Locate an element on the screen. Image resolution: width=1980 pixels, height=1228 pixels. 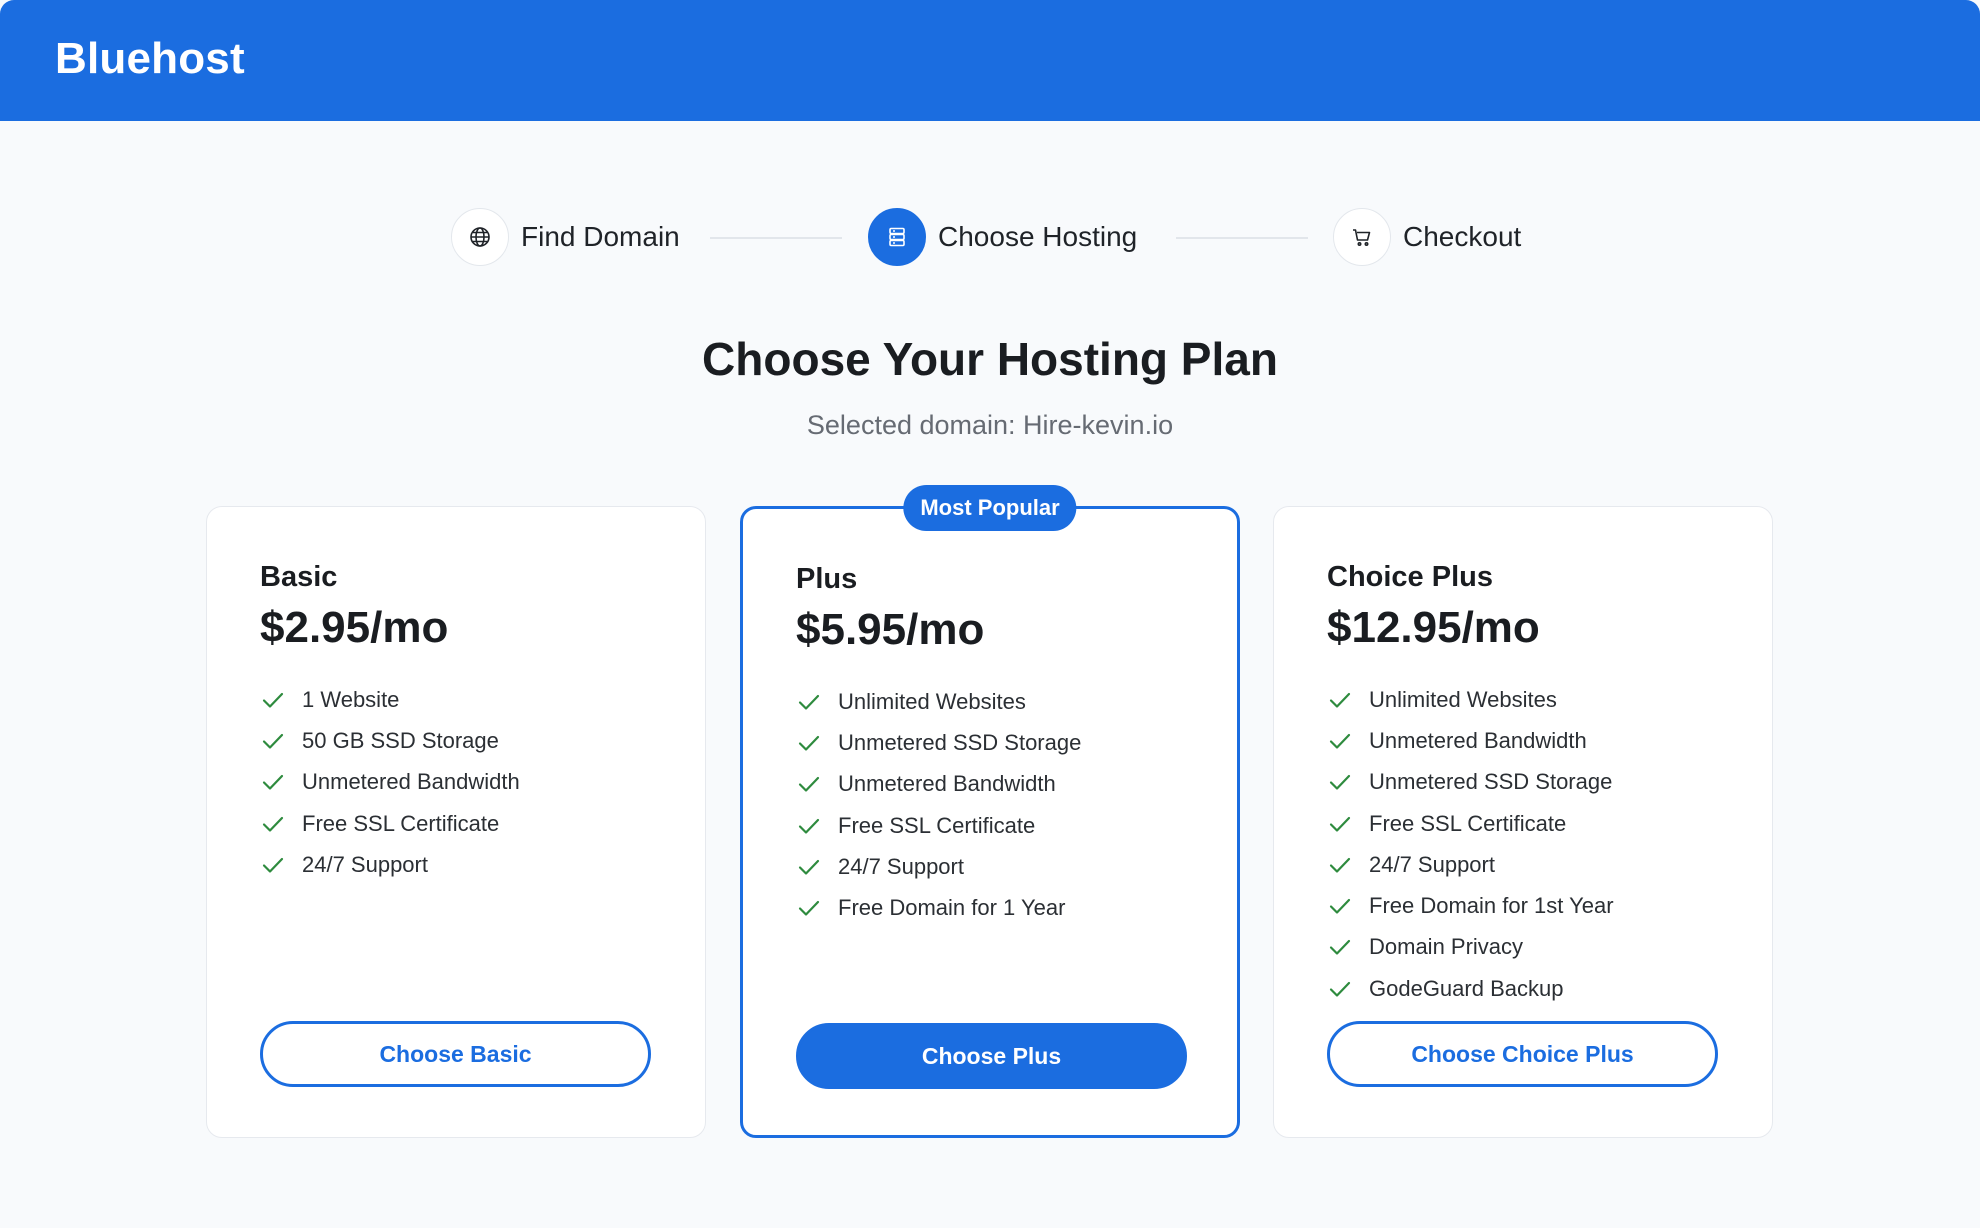
page-title: Choose Your Hosting Plan is located at coordinates (990, 359).